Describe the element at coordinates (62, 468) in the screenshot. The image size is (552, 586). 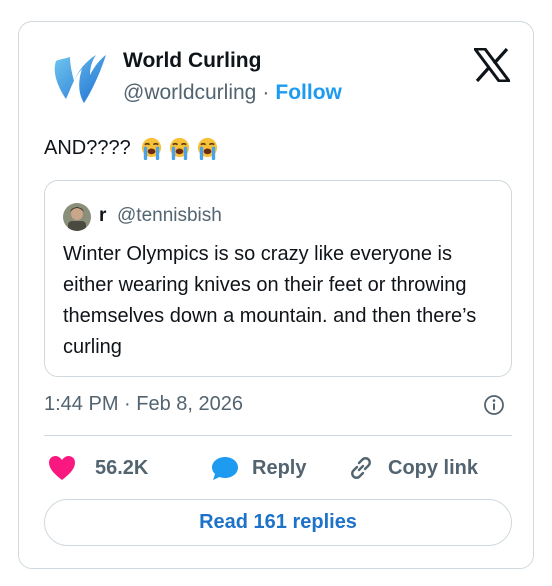
I see `heart-icon` at that location.